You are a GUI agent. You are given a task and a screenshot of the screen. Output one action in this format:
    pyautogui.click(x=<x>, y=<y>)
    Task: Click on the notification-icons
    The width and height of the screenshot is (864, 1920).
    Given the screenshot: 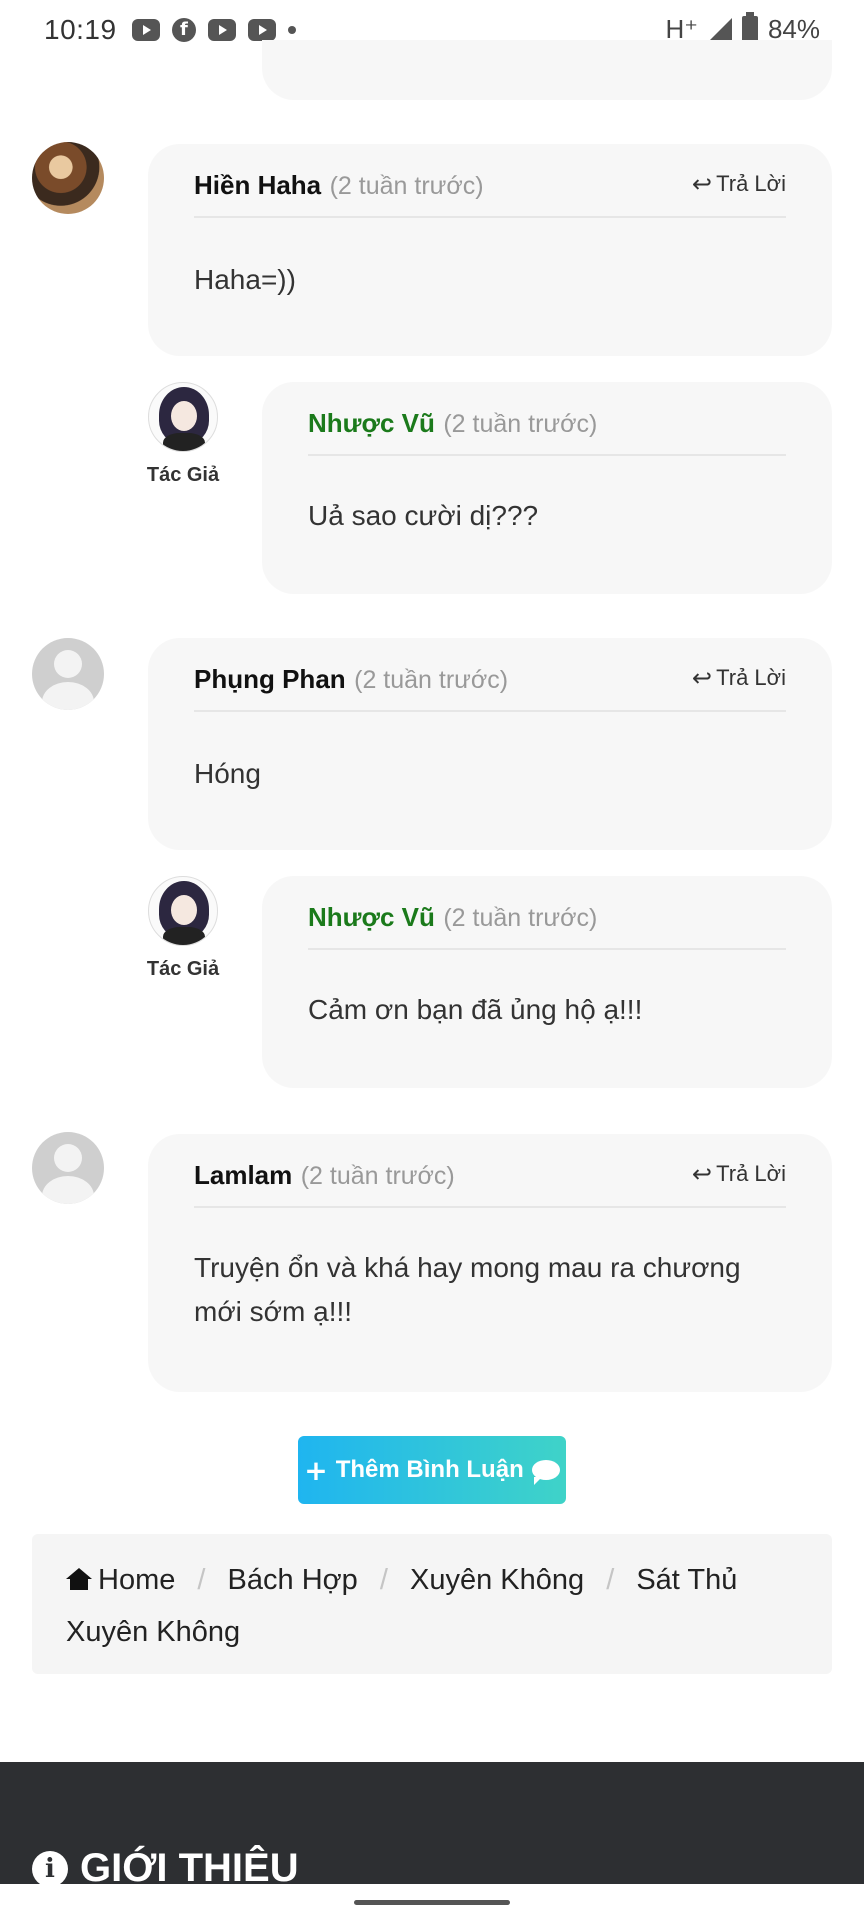 What is the action you would take?
    pyautogui.click(x=214, y=30)
    